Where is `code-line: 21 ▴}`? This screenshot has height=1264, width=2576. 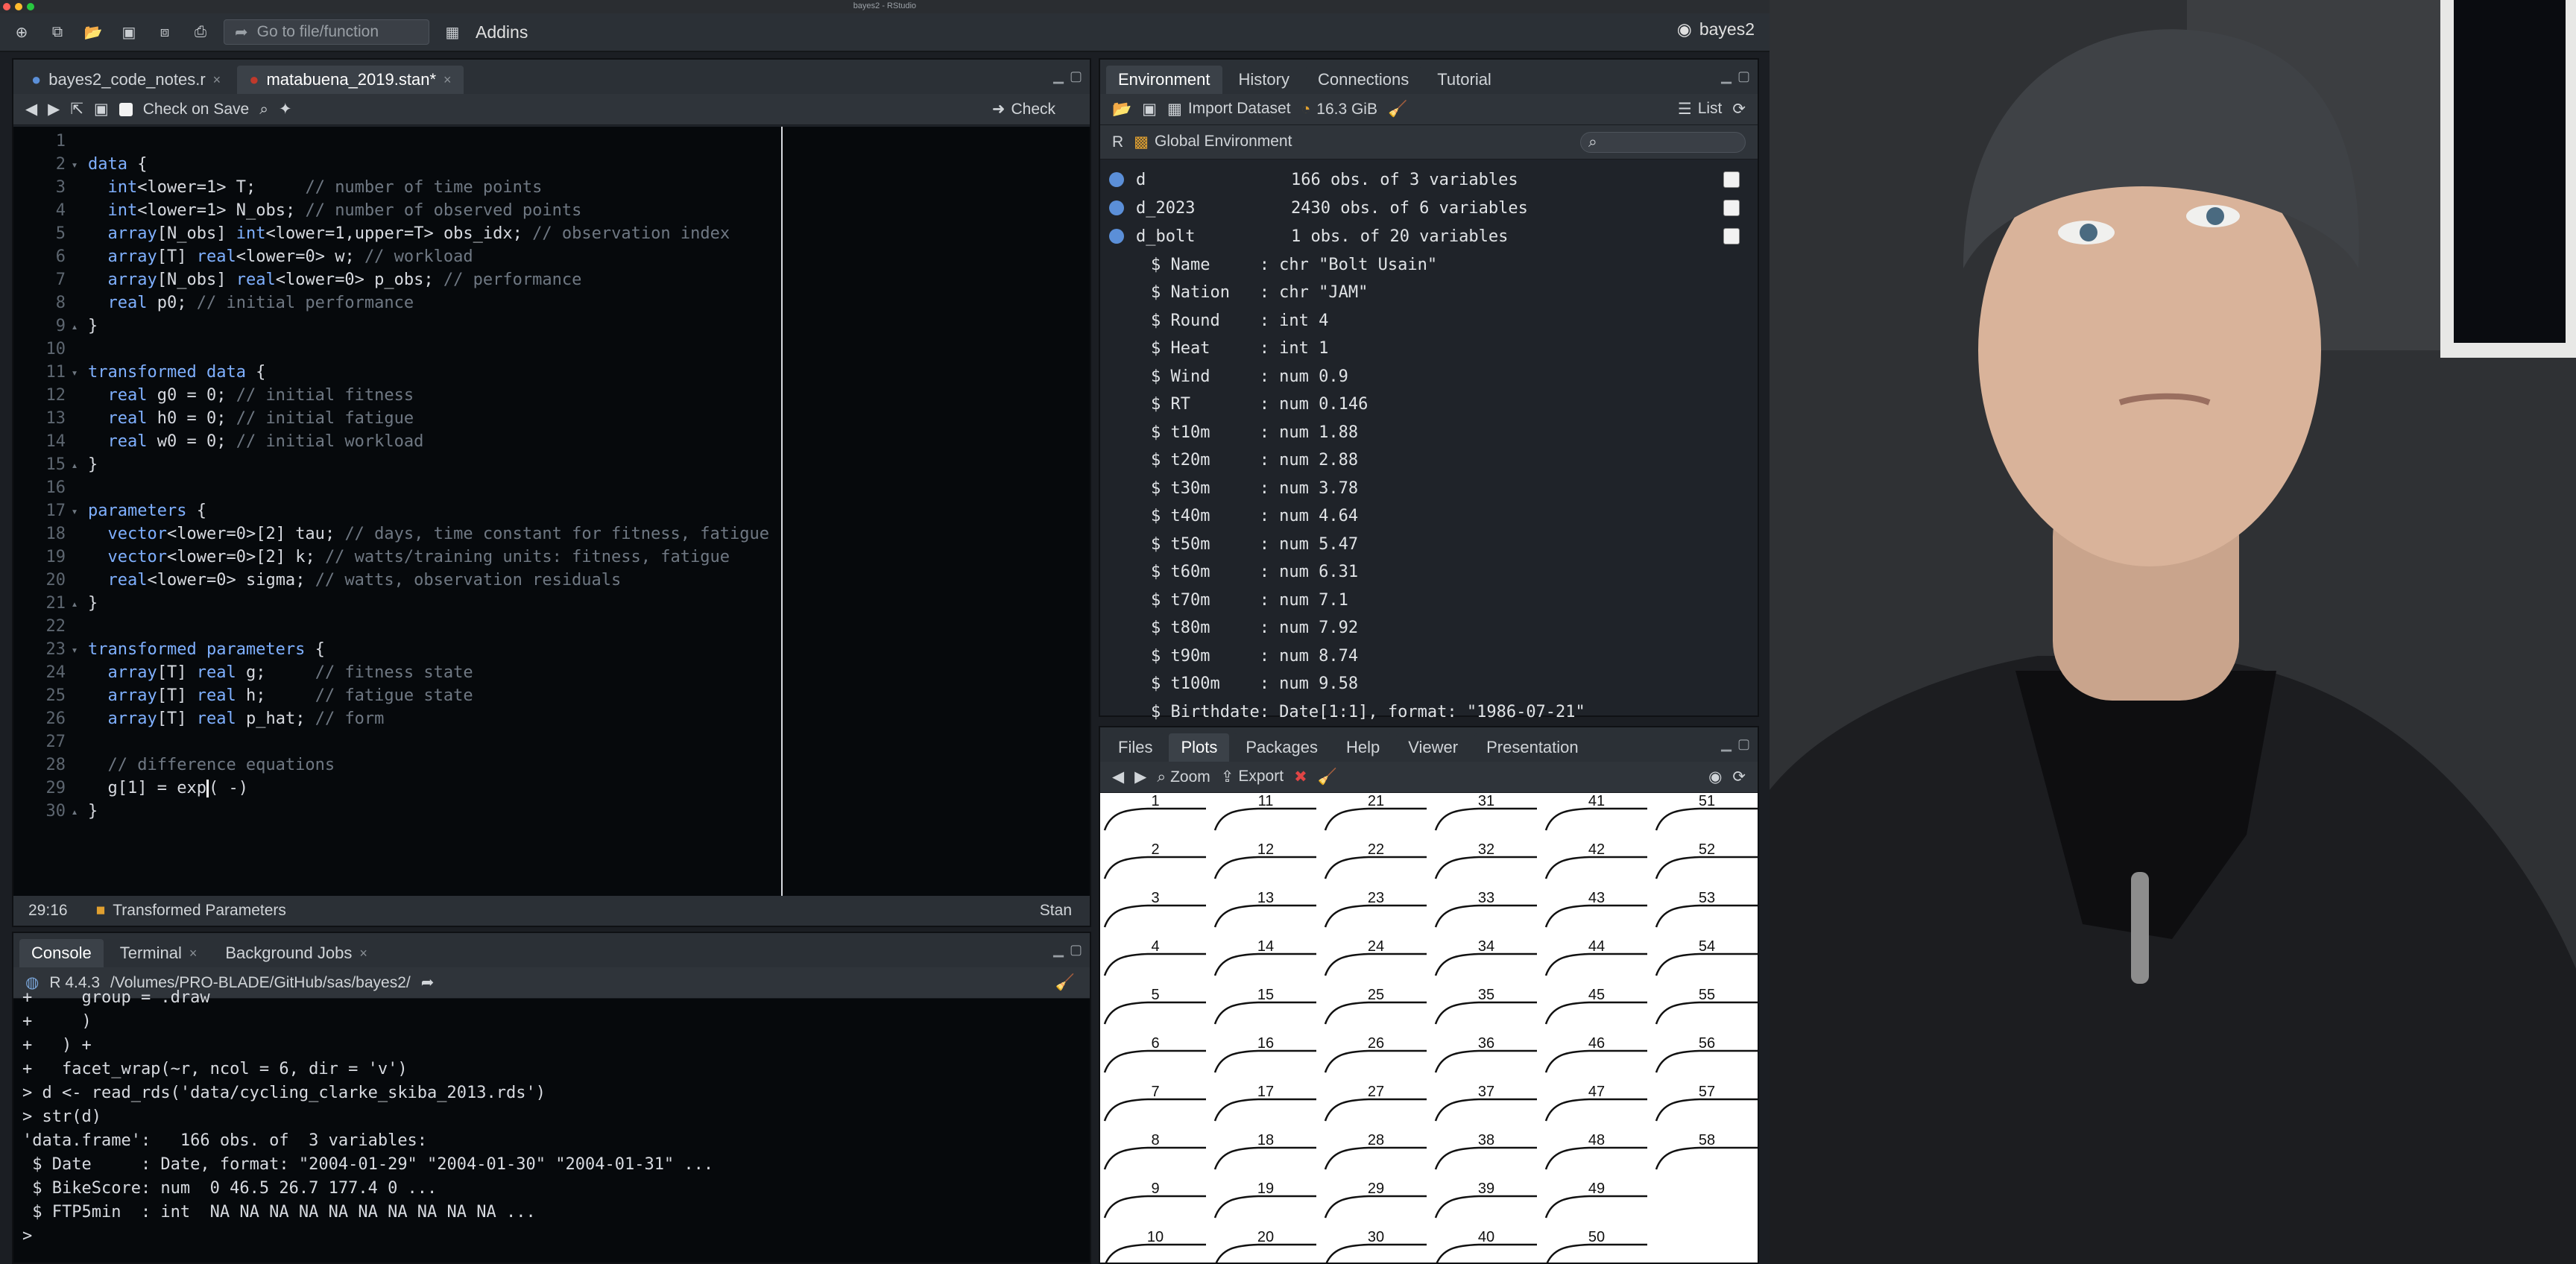
code-line: 21 ▴} is located at coordinates (56, 603).